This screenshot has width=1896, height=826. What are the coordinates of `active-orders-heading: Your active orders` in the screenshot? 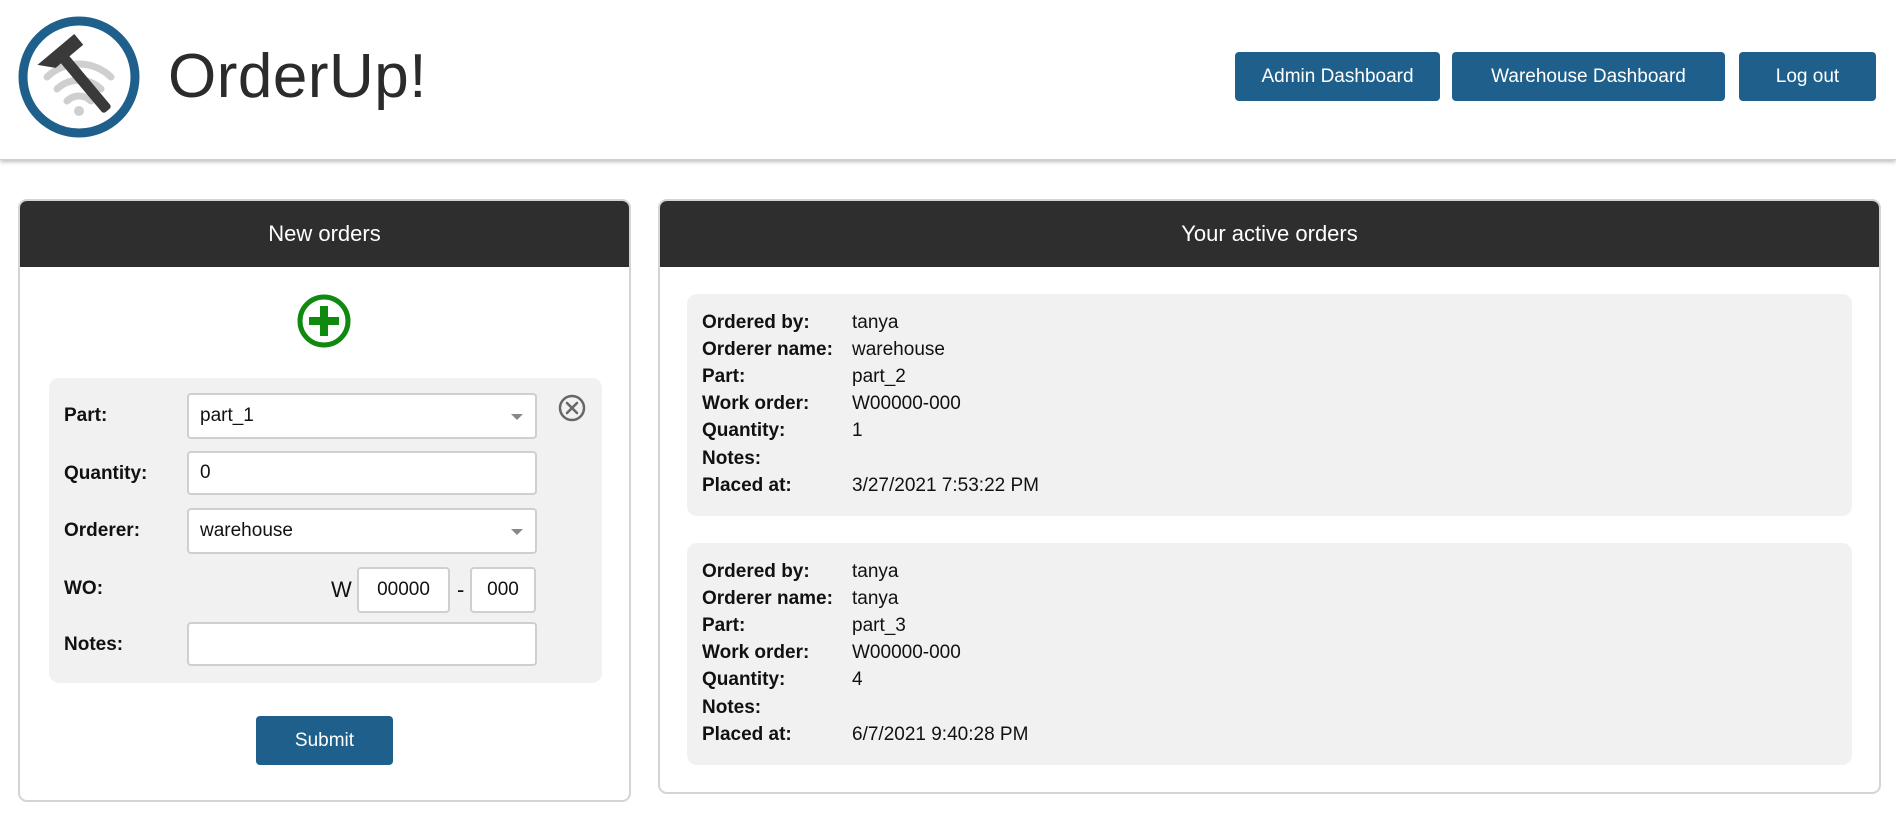 It's located at (1269, 234).